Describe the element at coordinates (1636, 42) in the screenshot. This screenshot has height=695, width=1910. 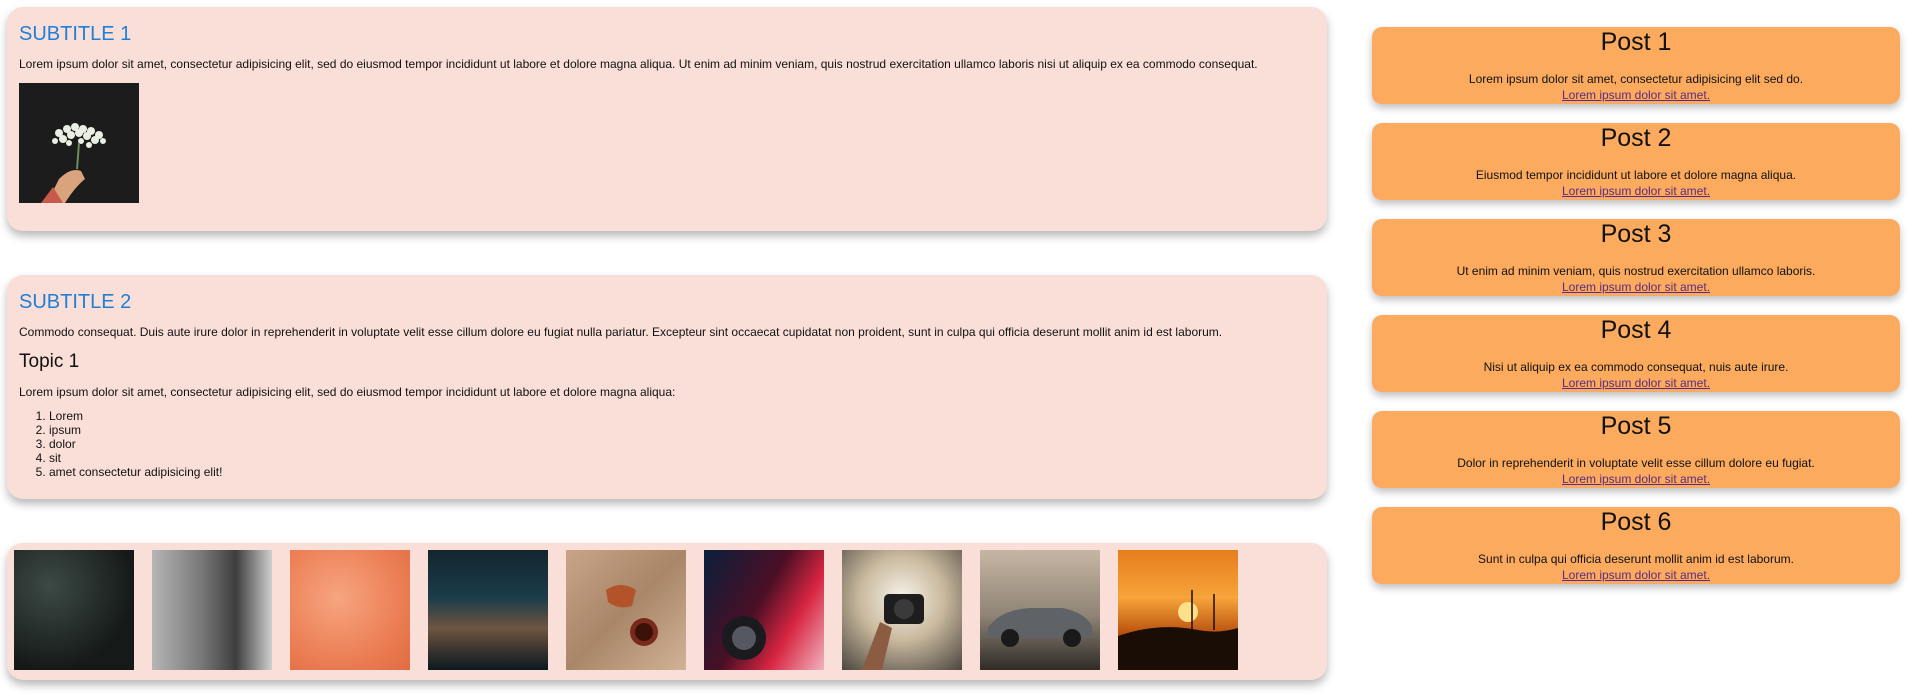
I see `post-title: Post 1` at that location.